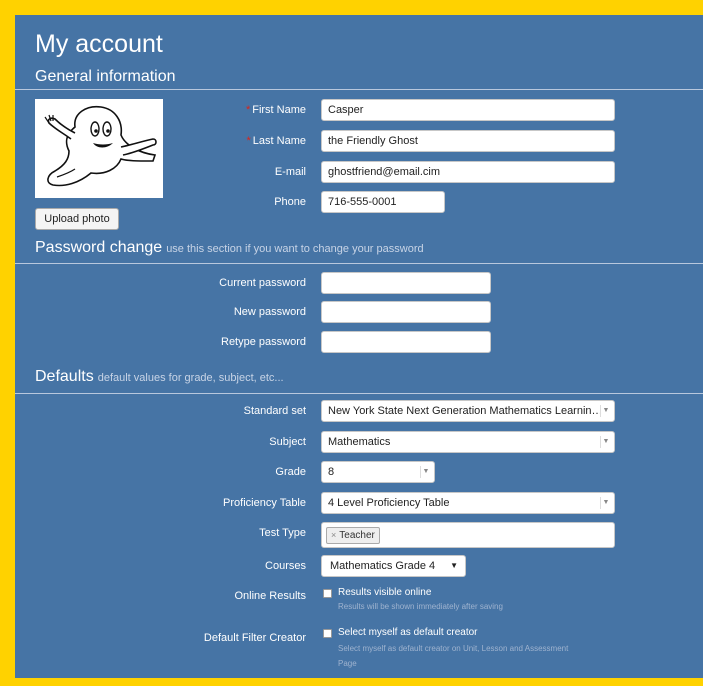  What do you see at coordinates (468, 110) in the screenshot?
I see `first-name-field: Casper` at bounding box center [468, 110].